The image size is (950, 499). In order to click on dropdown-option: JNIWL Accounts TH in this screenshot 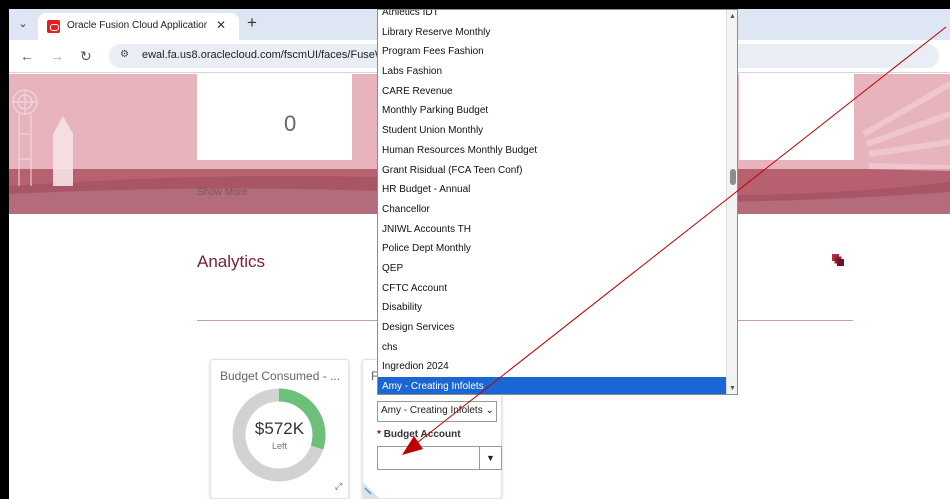, I will do `click(552, 230)`.